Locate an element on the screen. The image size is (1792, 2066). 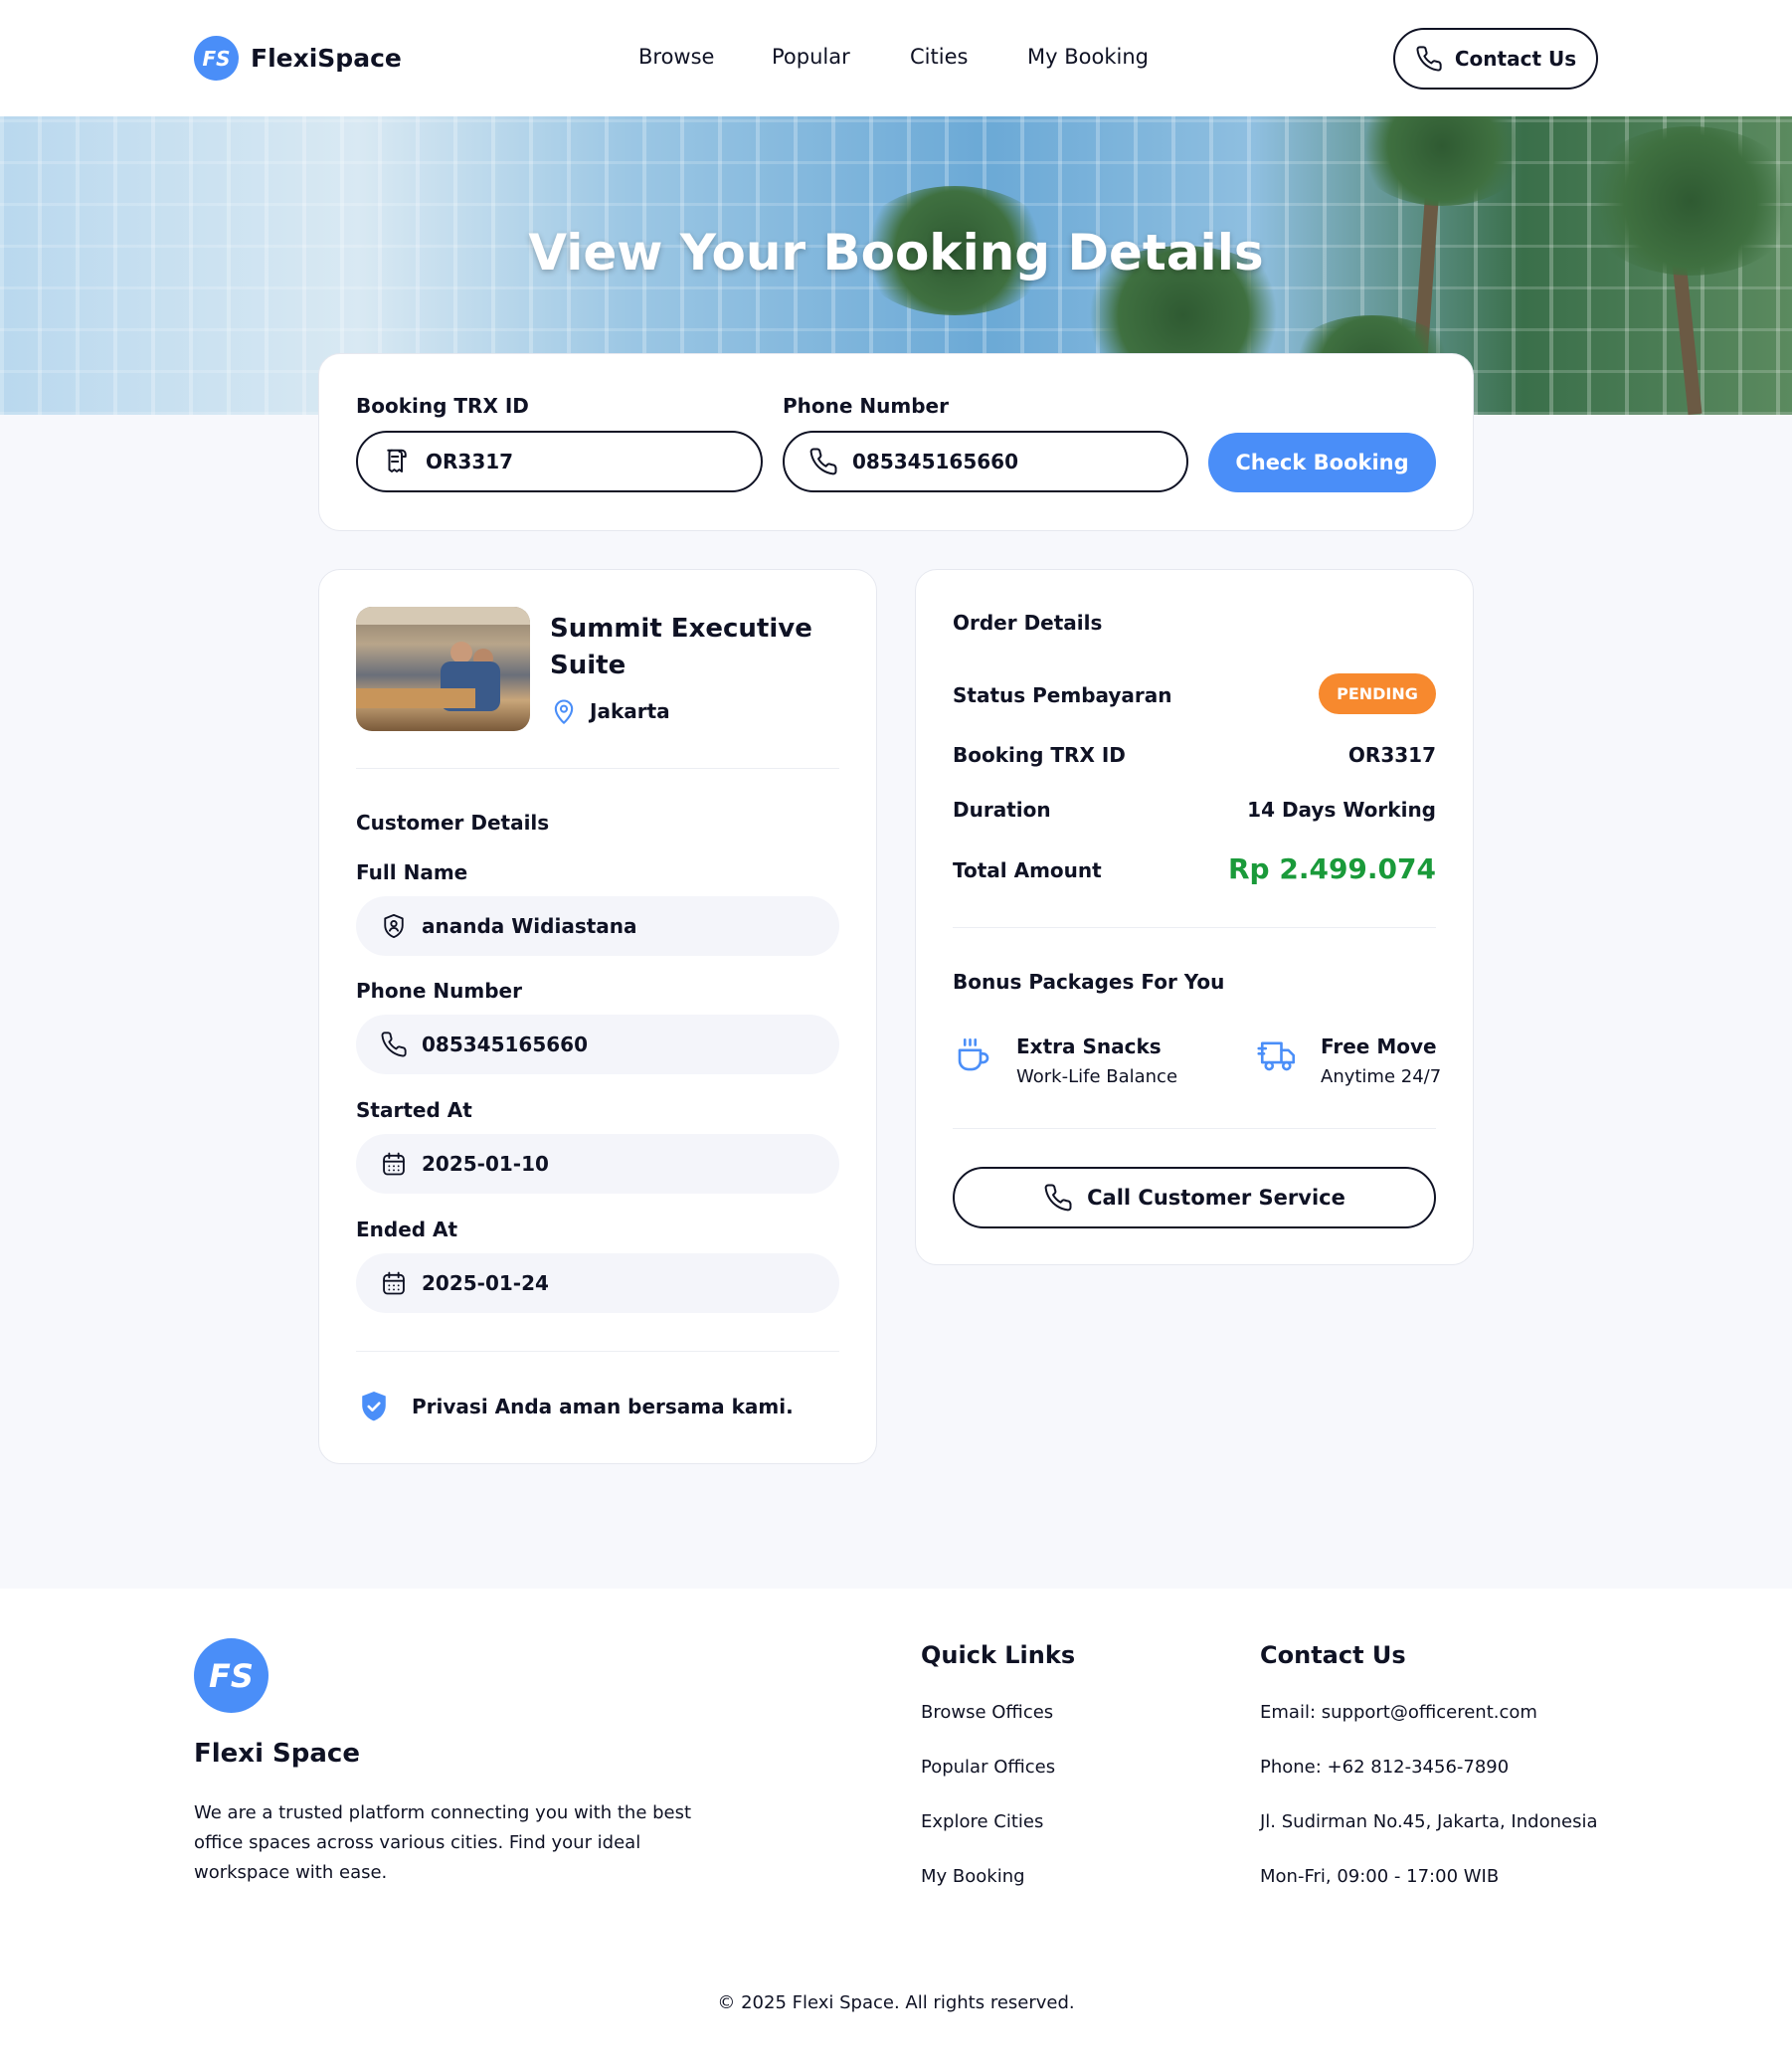
copyright: © 2025 Flexi Space. All rights reserved. is located at coordinates (896, 2002).